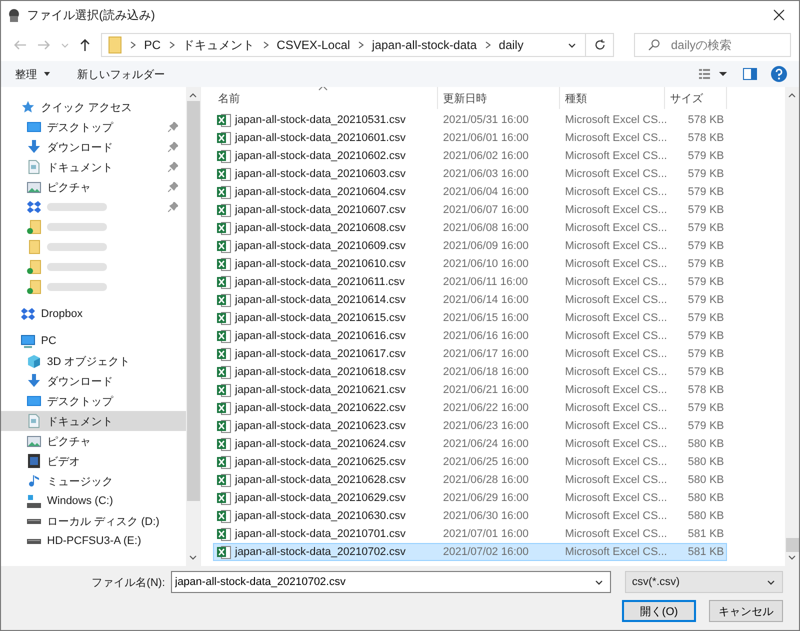  Describe the element at coordinates (486, 210) in the screenshot. I see `date-cell-text: 2021/06/07 16:00` at that location.